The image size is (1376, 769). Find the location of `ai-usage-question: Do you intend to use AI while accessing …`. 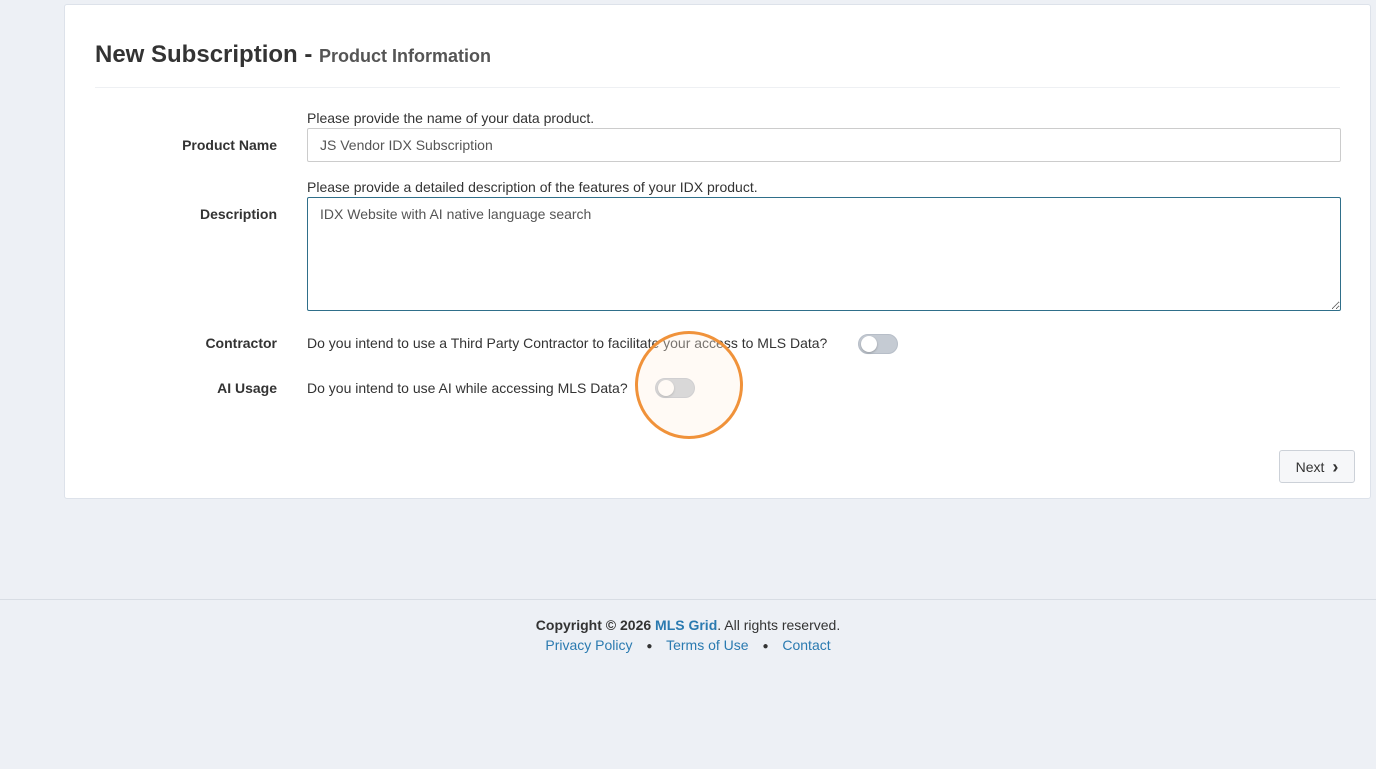

ai-usage-question: Do you intend to use AI while accessing … is located at coordinates (467, 388).